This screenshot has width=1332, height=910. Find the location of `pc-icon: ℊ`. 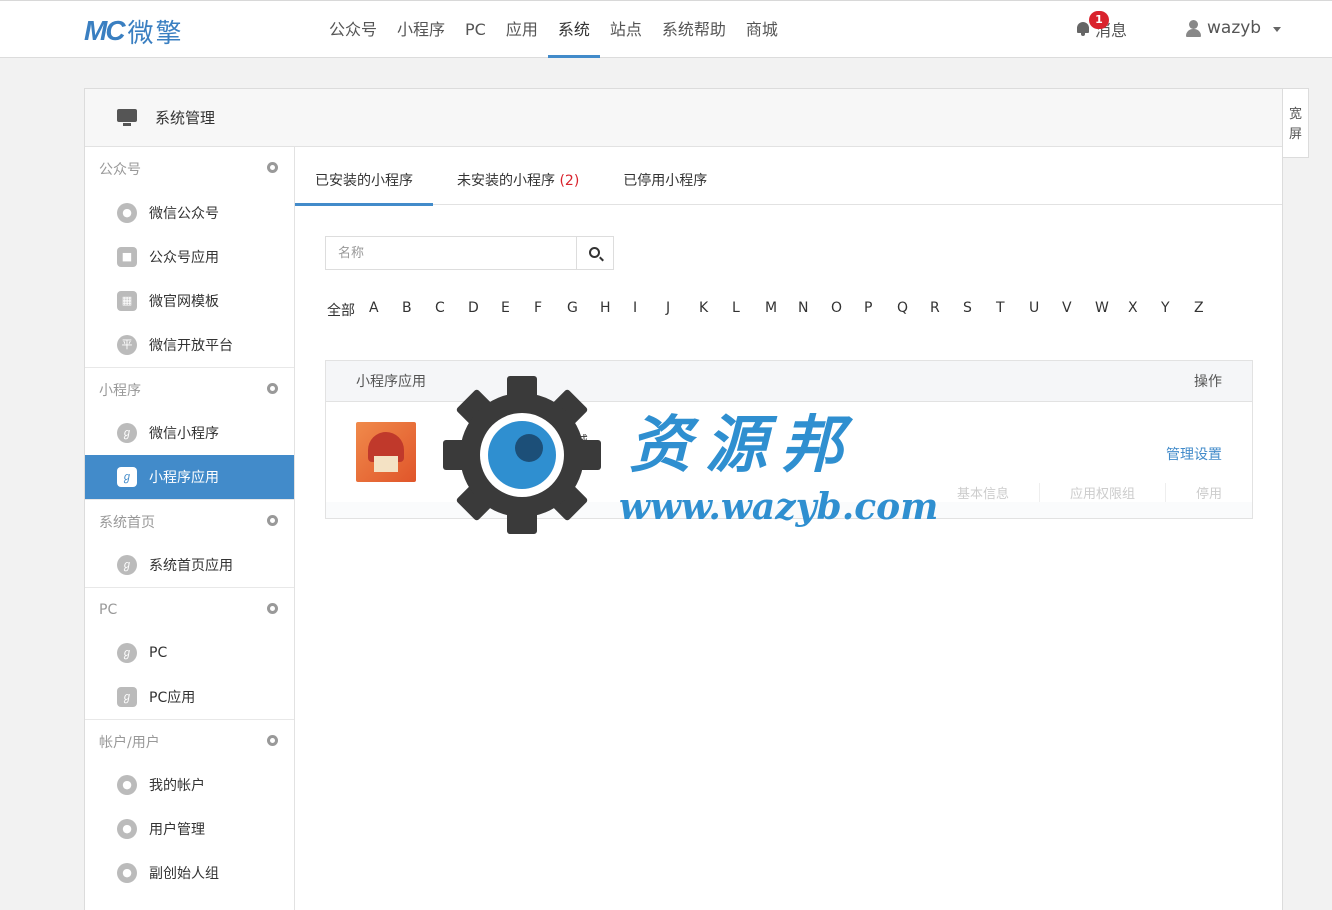

pc-icon: ℊ is located at coordinates (127, 653).